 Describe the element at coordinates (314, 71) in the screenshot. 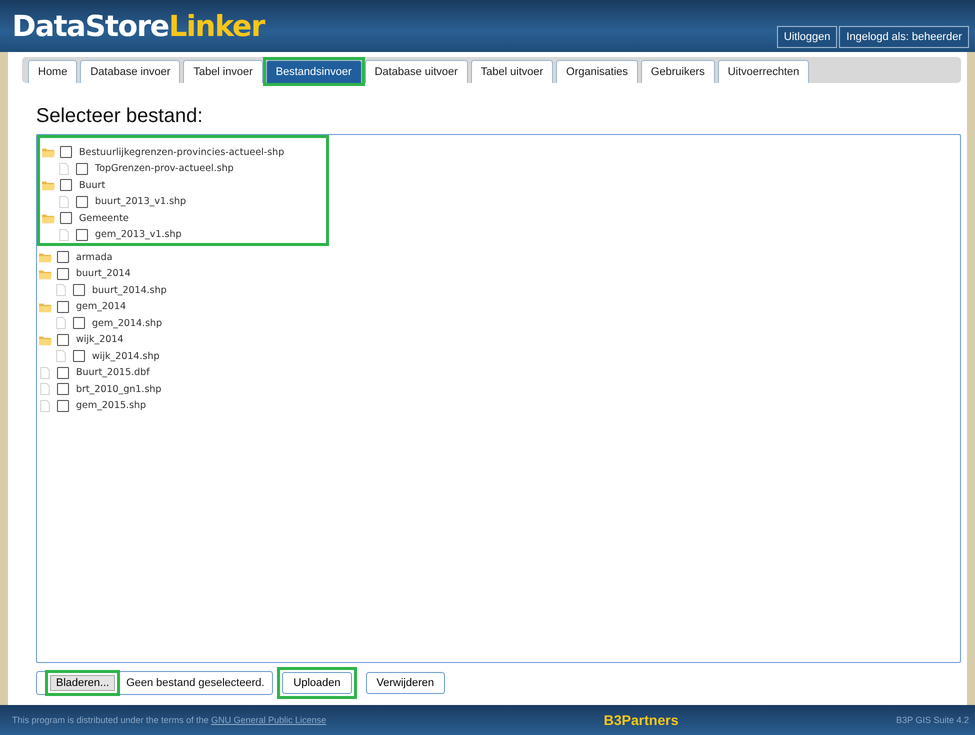

I see `tab: Bestandsinvoer` at that location.